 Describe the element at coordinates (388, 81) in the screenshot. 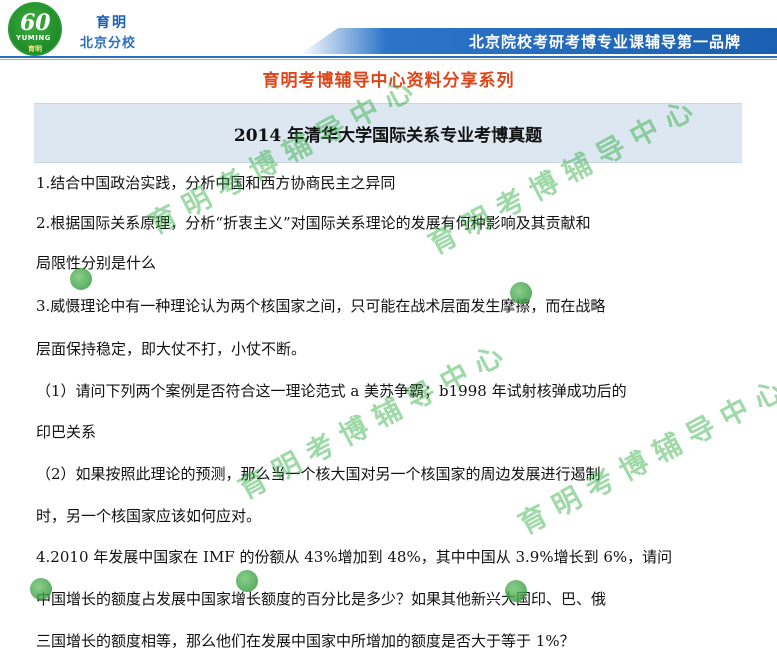

I see `series-title: 育明考博辅导中心资料分享系列` at that location.